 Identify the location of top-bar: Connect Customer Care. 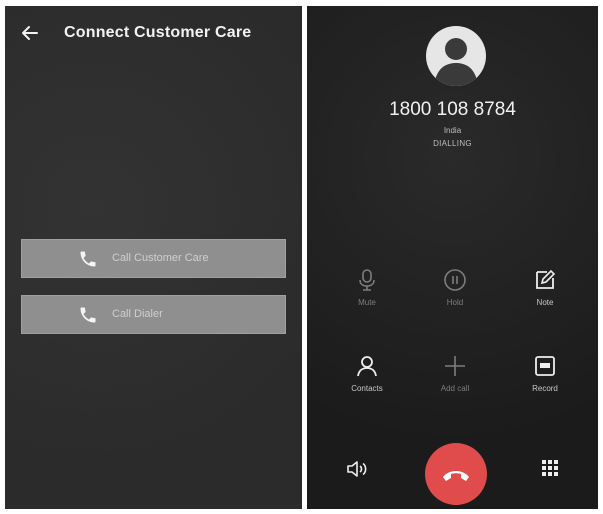
(153, 34).